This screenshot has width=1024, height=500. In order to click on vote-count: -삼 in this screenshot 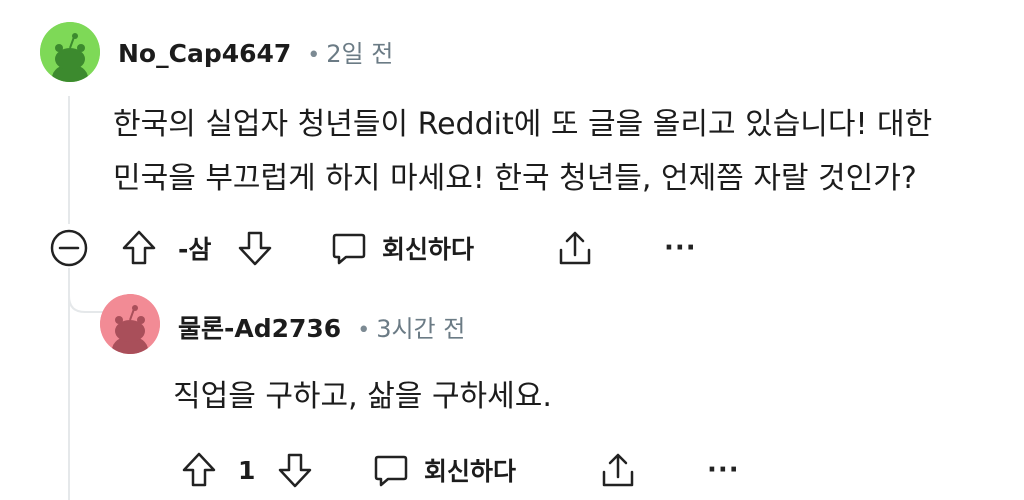, I will do `click(194, 248)`.